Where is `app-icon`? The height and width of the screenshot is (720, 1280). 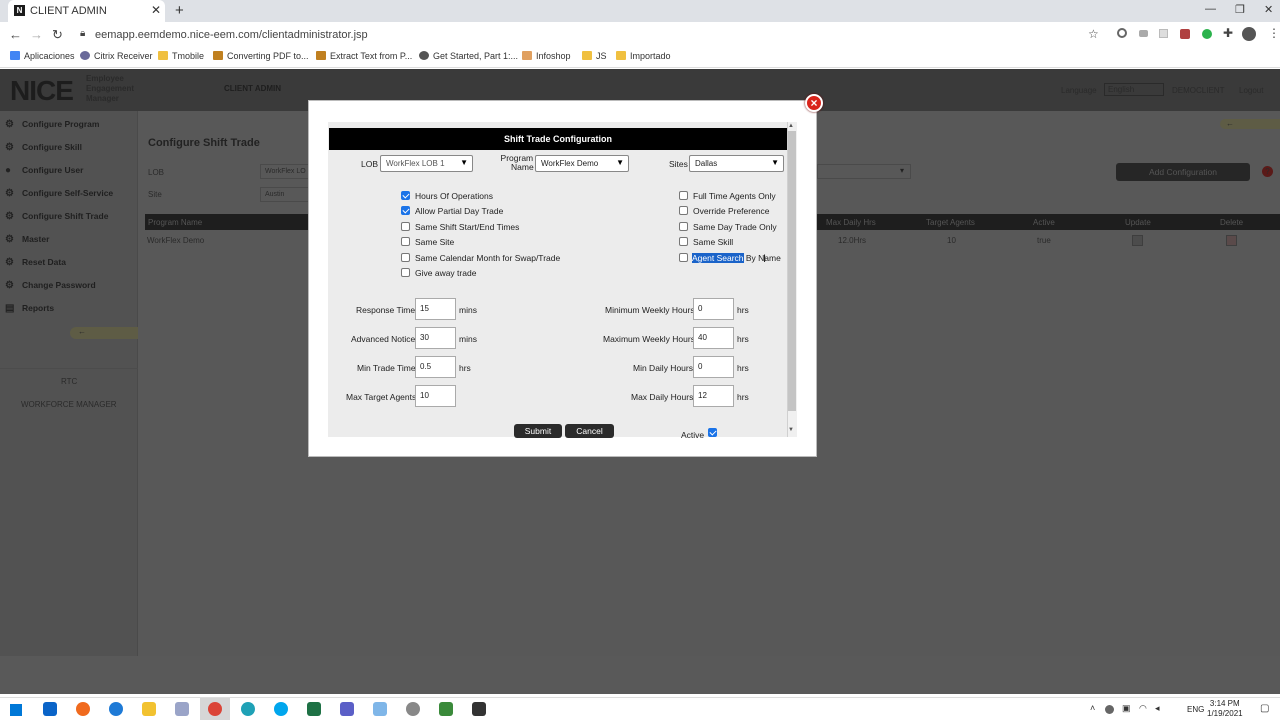 app-icon is located at coordinates (182, 709).